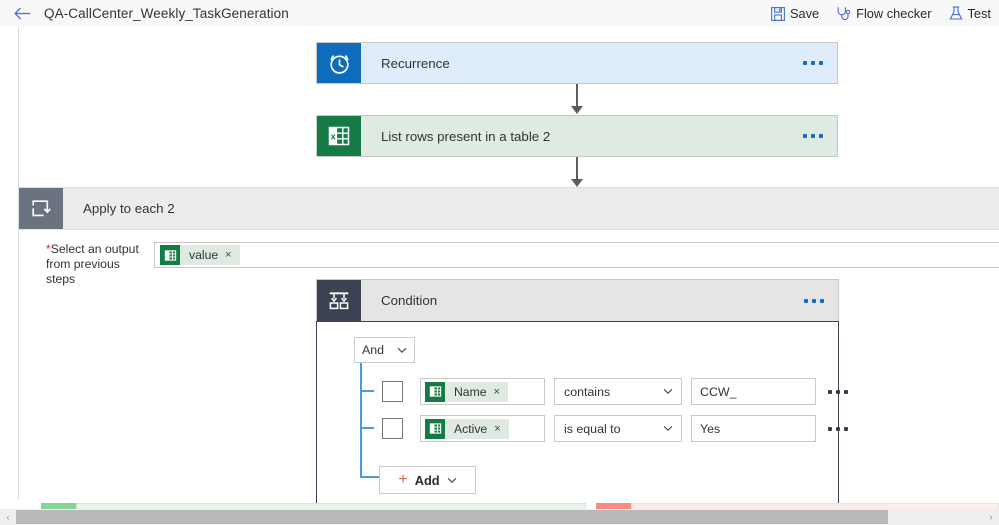 The width and height of the screenshot is (999, 525). Describe the element at coordinates (592, 428) in the screenshot. I see `condition-operator-value: is equal to` at that location.